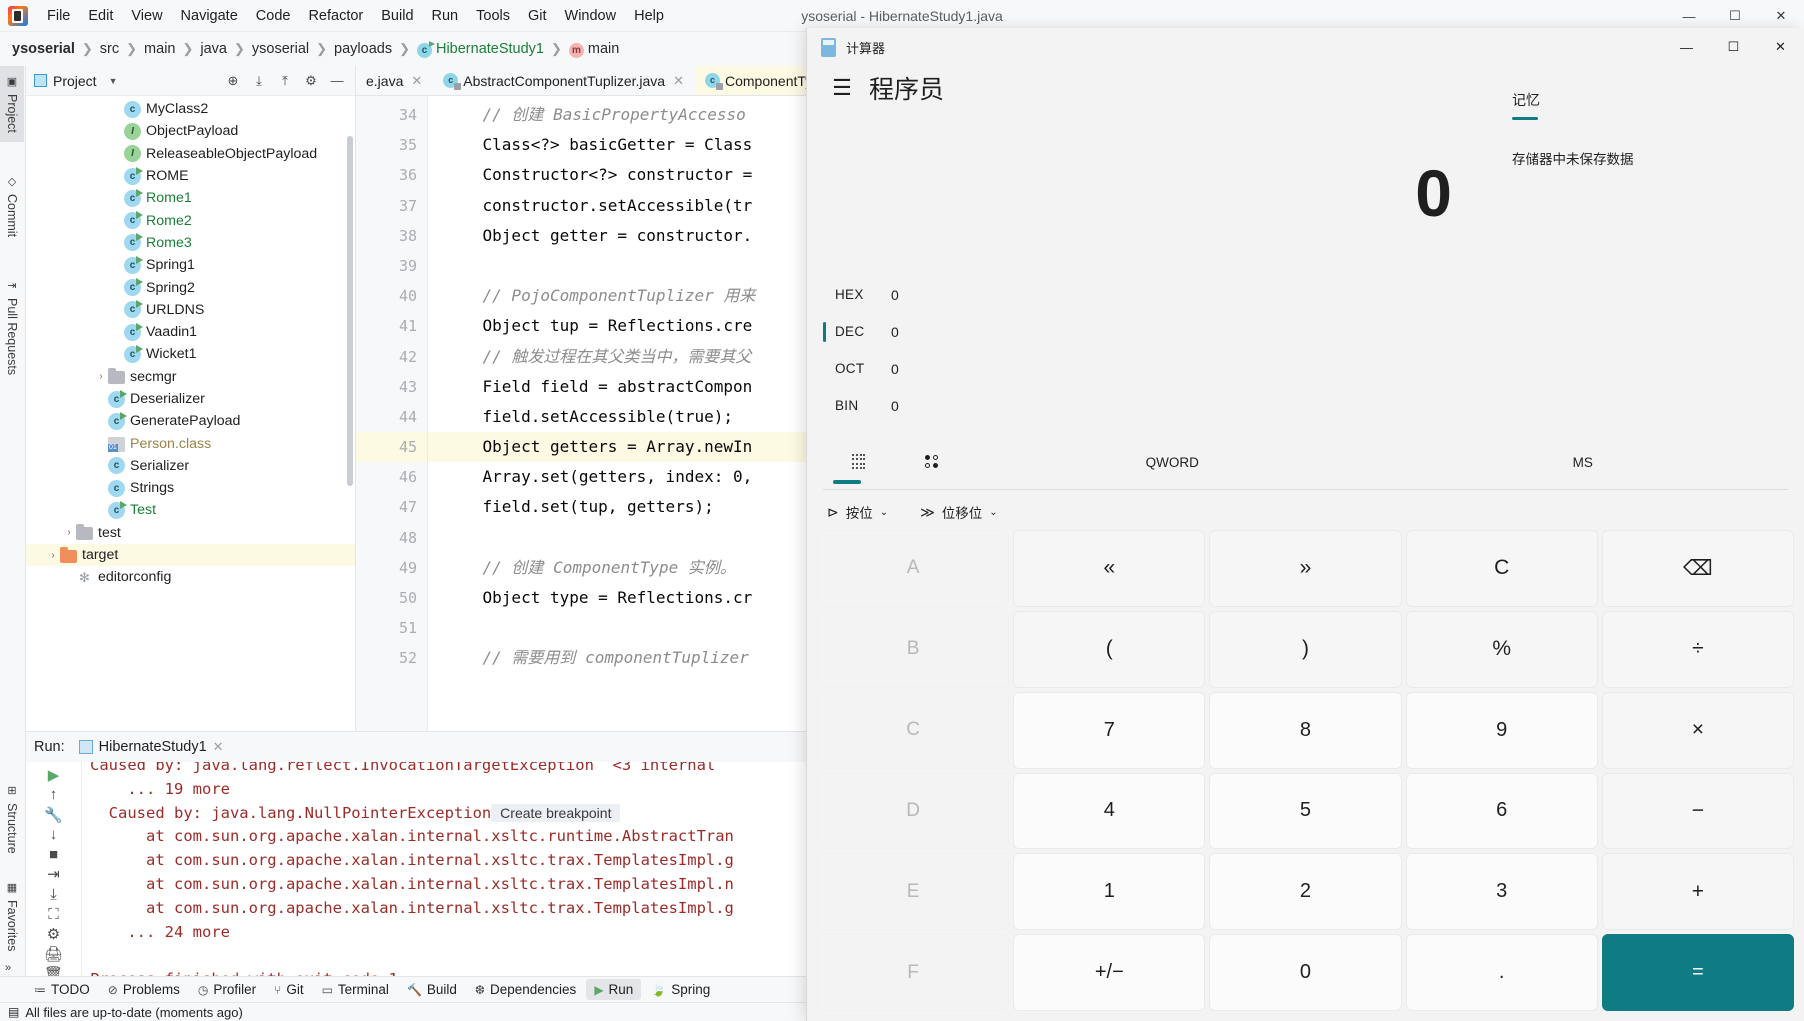  I want to click on calc-key-9: 9, so click(1501, 730).